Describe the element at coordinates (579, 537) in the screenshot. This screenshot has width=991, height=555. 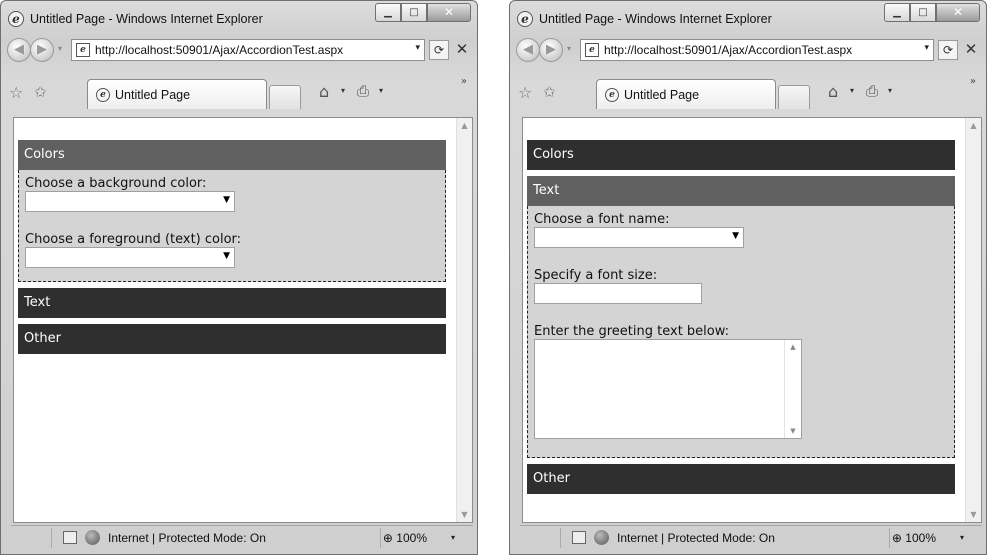
I see `status-page-icon` at that location.